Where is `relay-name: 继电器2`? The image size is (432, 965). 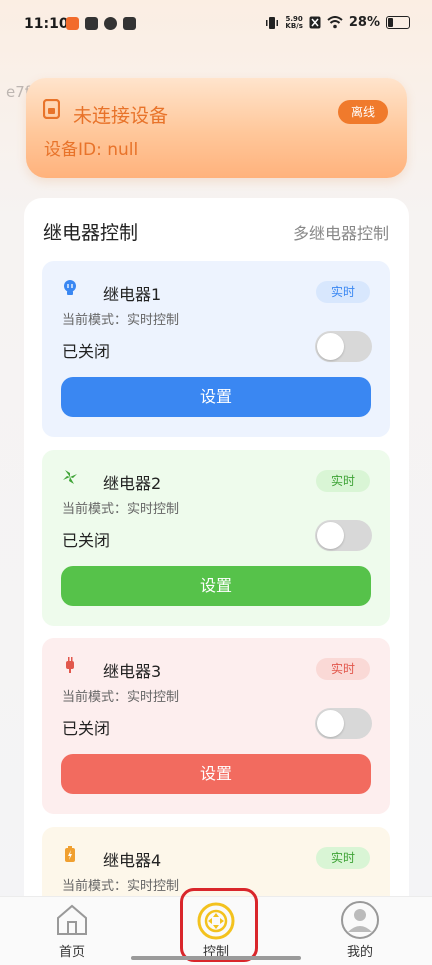
relay-name: 继电器2 is located at coordinates (132, 483).